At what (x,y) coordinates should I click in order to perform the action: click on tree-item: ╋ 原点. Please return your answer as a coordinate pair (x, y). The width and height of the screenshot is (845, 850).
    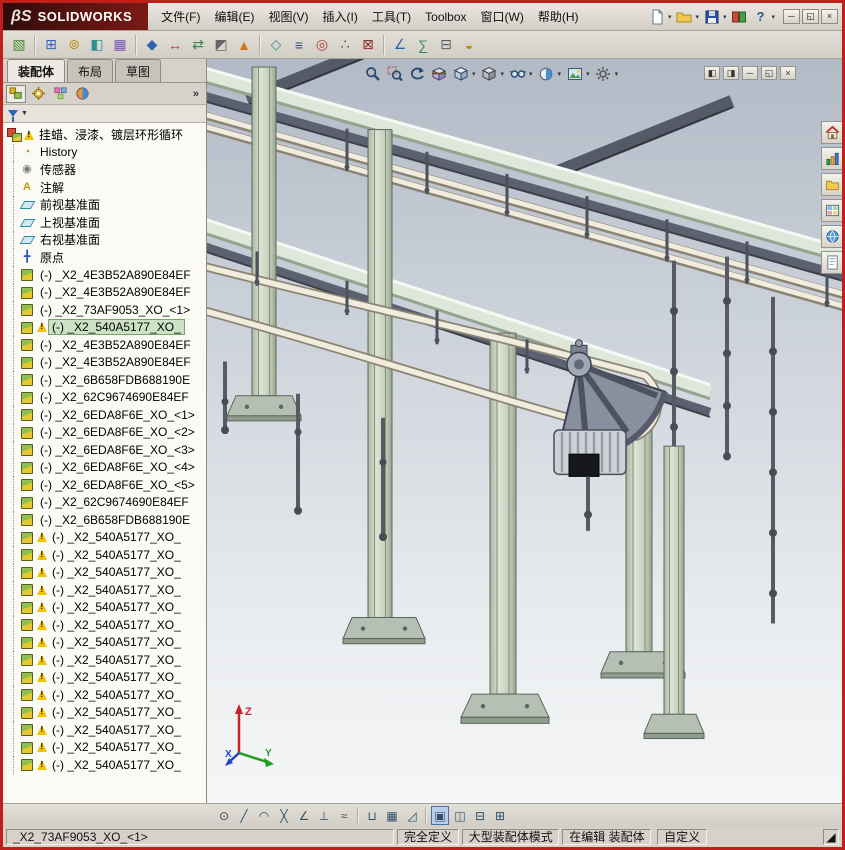
    Looking at the image, I should click on (106, 257).